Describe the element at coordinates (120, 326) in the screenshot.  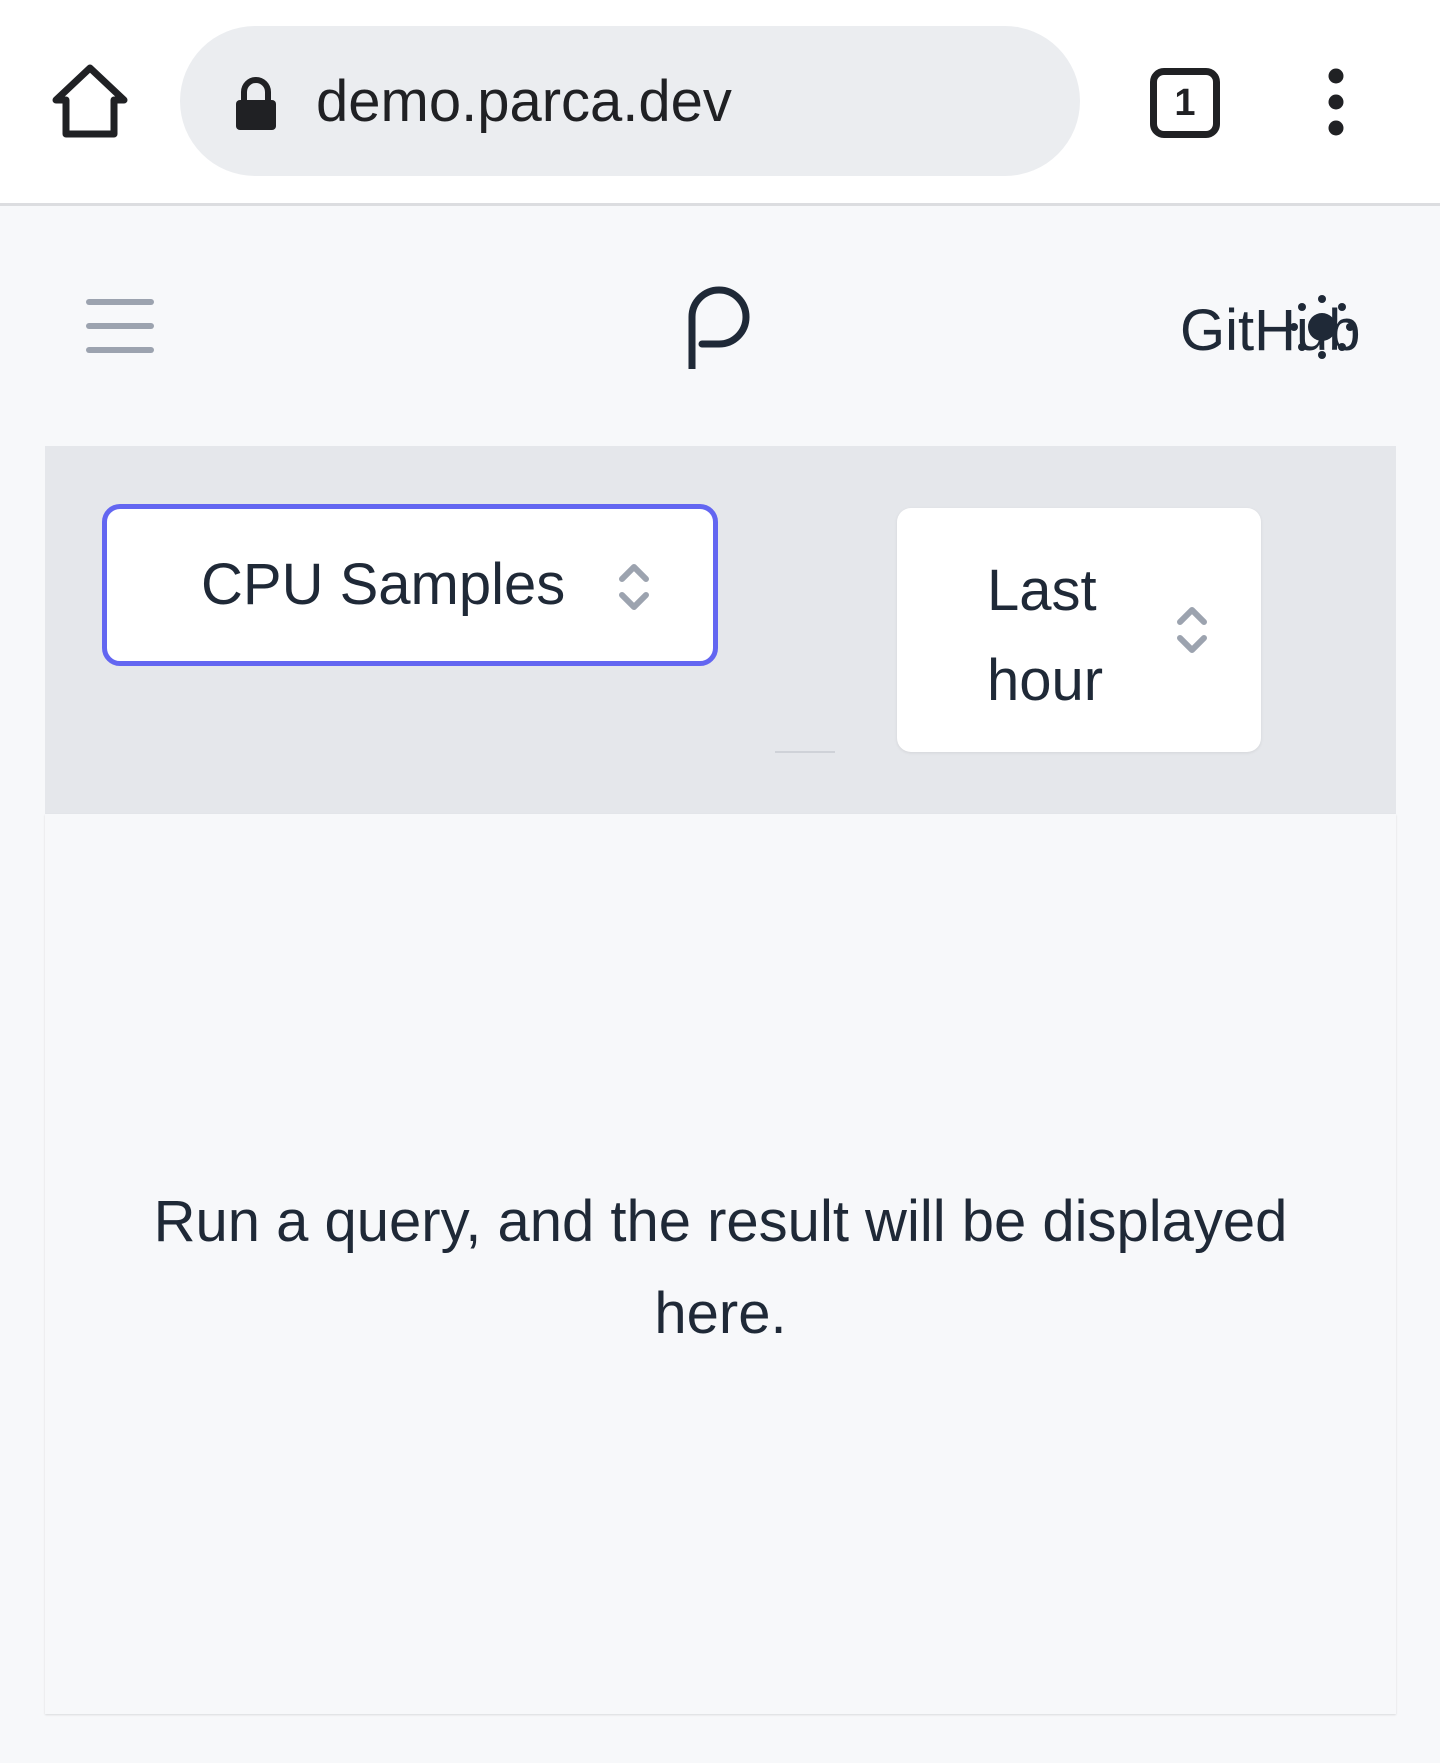
I see `hamburger-menu-icon` at that location.